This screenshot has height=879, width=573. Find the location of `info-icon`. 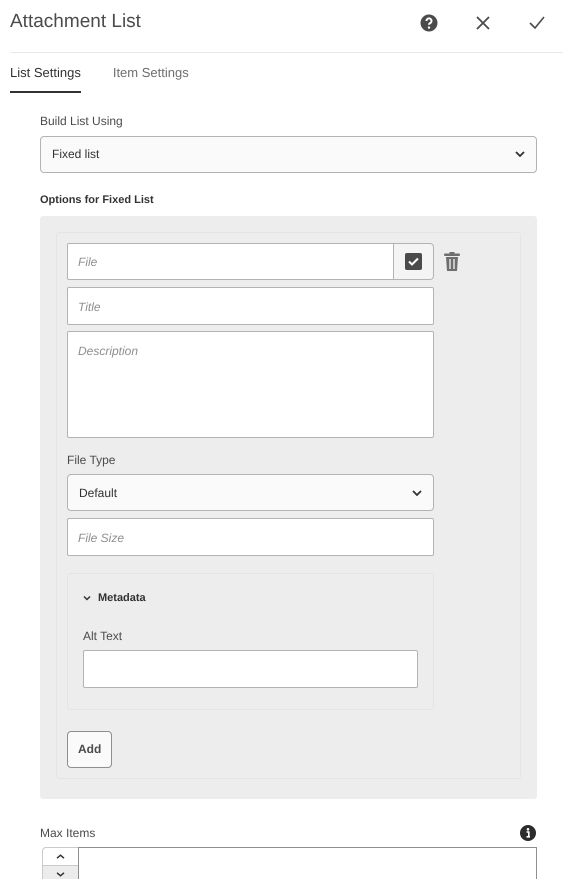

info-icon is located at coordinates (528, 832).